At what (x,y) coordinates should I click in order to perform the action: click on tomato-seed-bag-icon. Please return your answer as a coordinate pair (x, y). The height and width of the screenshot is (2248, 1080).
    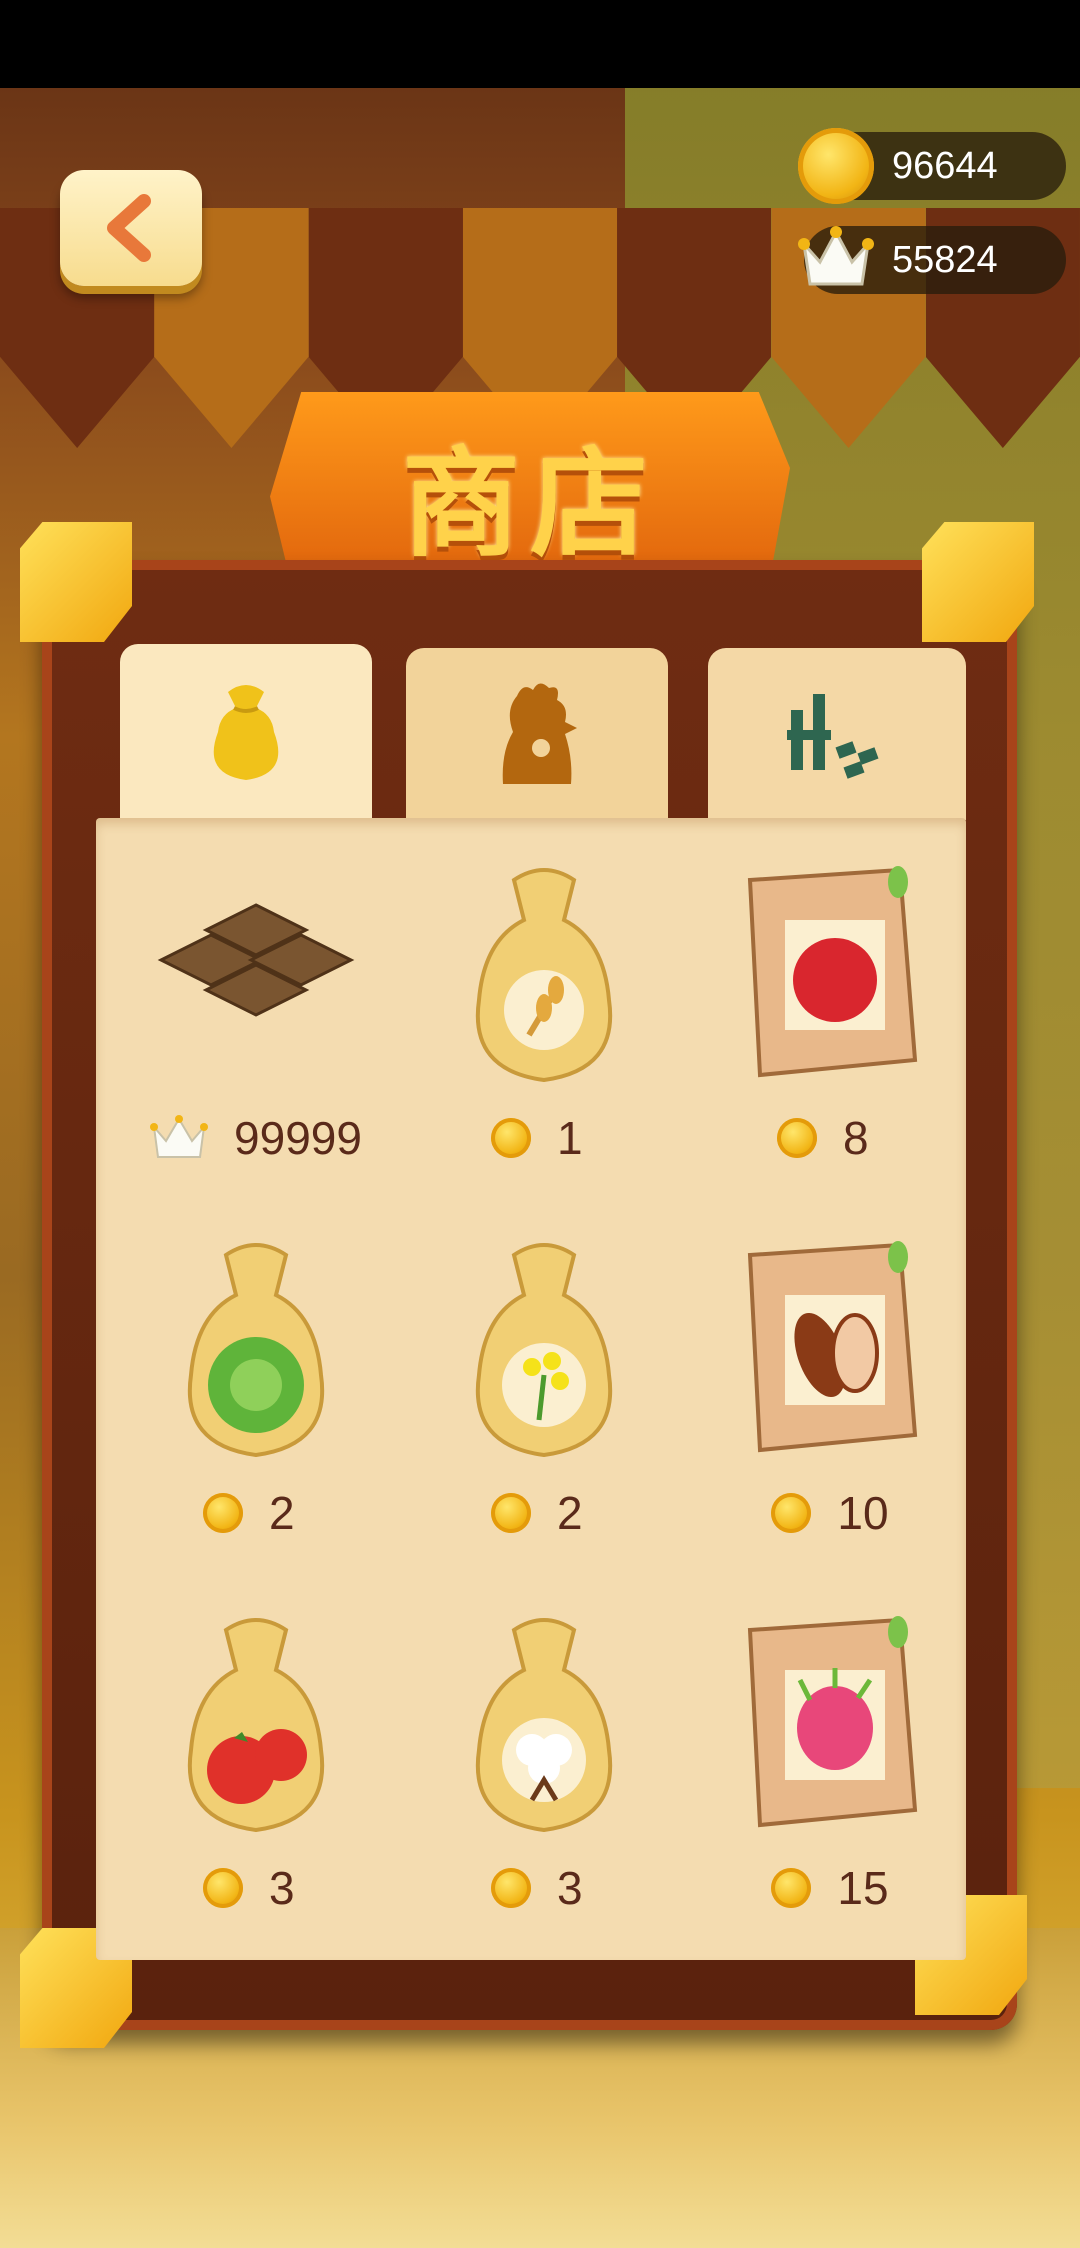
    Looking at the image, I should click on (256, 1725).